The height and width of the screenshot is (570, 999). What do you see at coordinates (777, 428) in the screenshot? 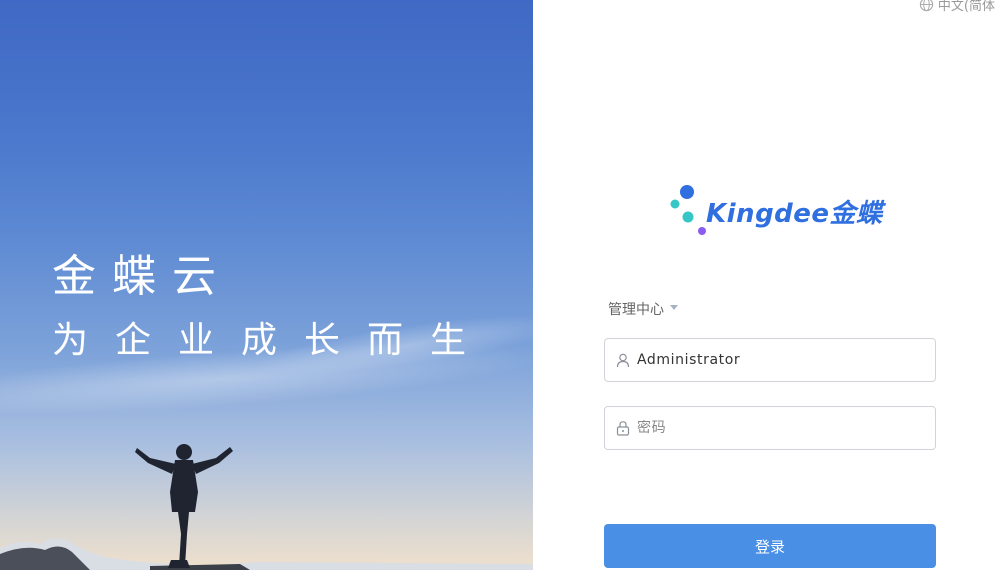
I see `password-input` at bounding box center [777, 428].